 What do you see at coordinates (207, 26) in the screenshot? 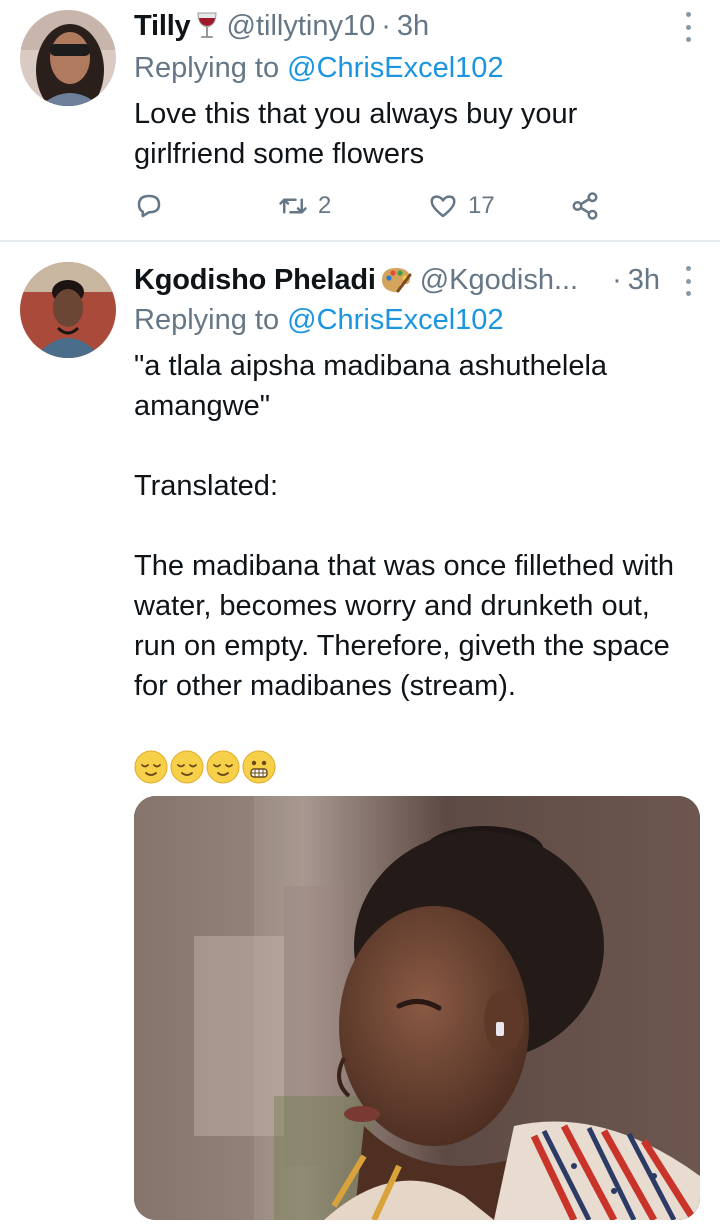
I see `wine-glass-icon` at bounding box center [207, 26].